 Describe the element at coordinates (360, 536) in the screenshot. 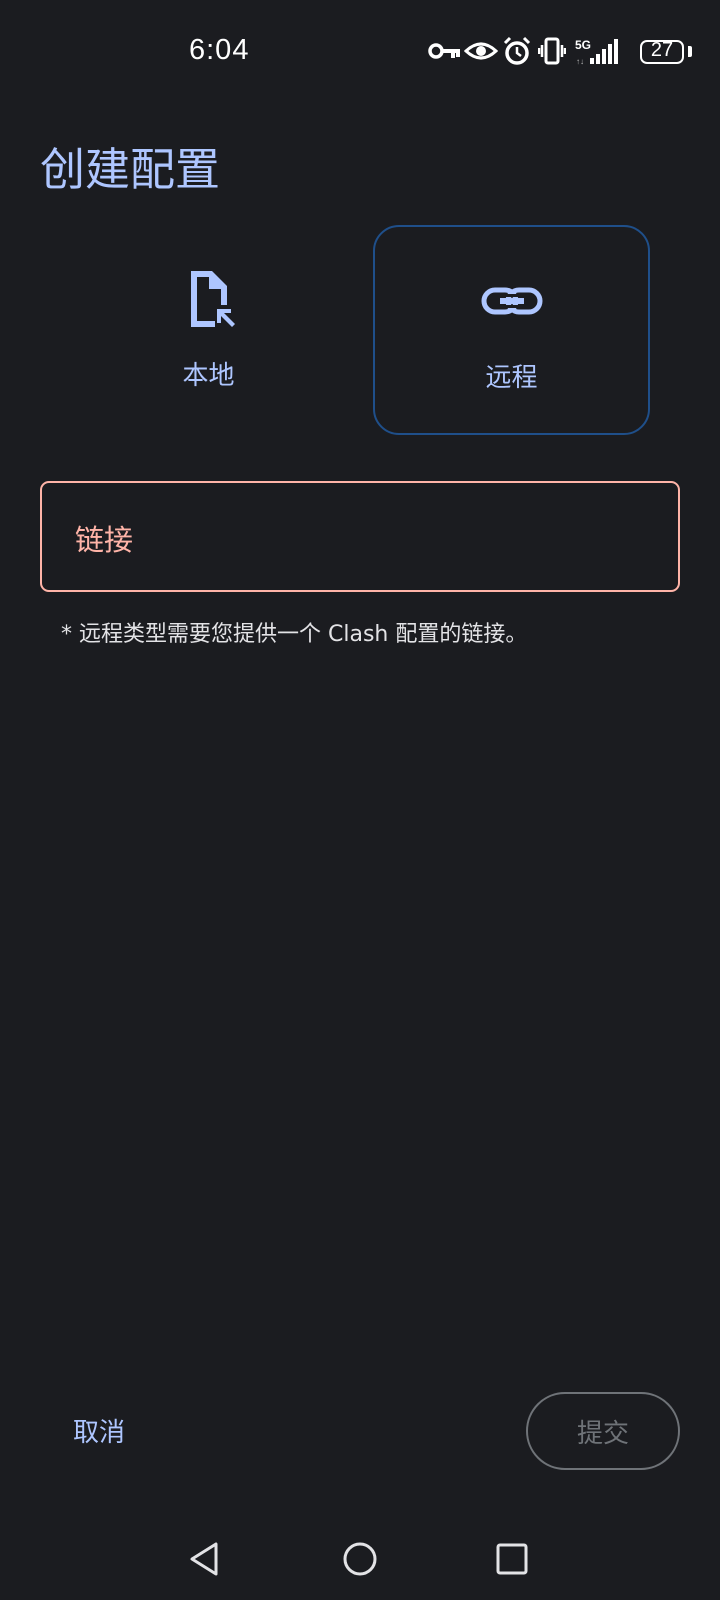

I see `url-input: 链接` at that location.